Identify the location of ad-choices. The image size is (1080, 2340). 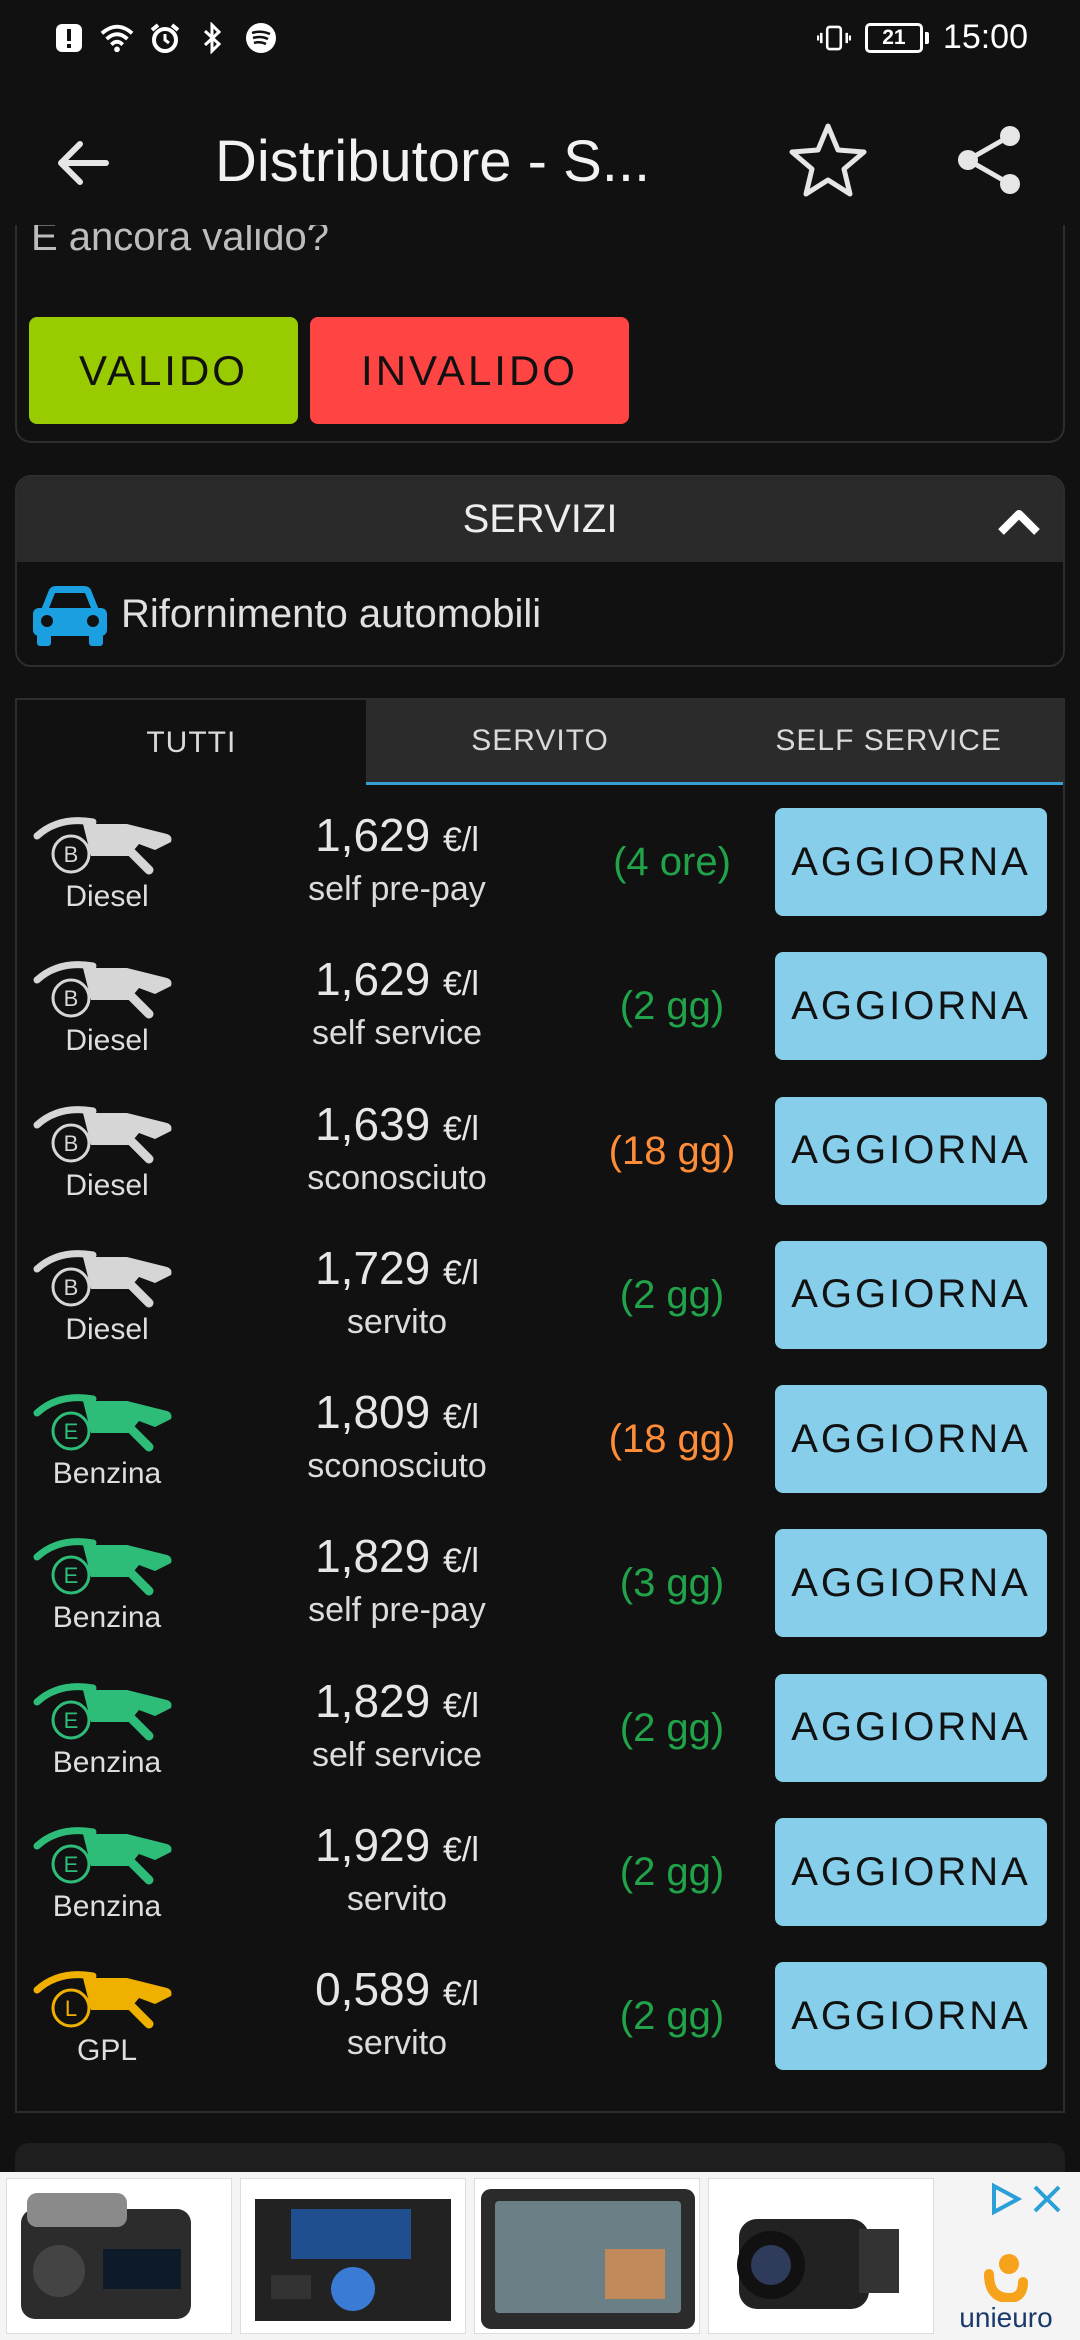
(1028, 2200).